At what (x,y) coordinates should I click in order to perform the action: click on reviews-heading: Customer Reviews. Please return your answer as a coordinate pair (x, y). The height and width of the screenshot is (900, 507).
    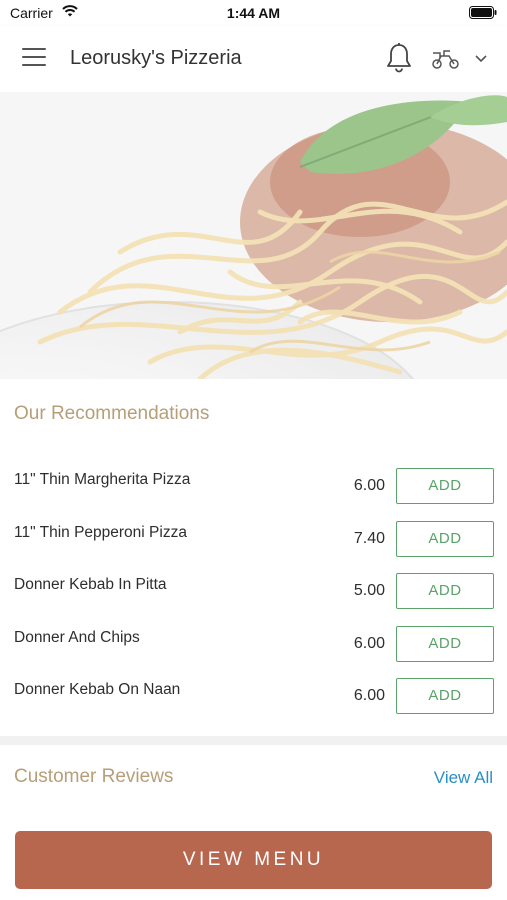
    Looking at the image, I should click on (94, 776).